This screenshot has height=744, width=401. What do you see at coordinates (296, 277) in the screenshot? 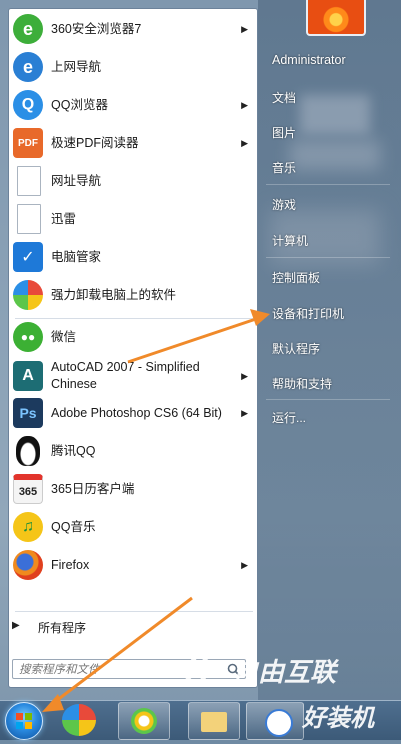
I see `control-panel-link: 控制面板` at bounding box center [296, 277].